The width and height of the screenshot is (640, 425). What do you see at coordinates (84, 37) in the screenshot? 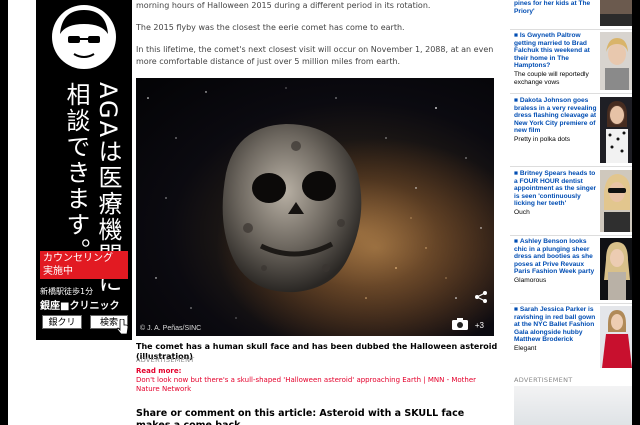
I see `face-logo-icon` at bounding box center [84, 37].